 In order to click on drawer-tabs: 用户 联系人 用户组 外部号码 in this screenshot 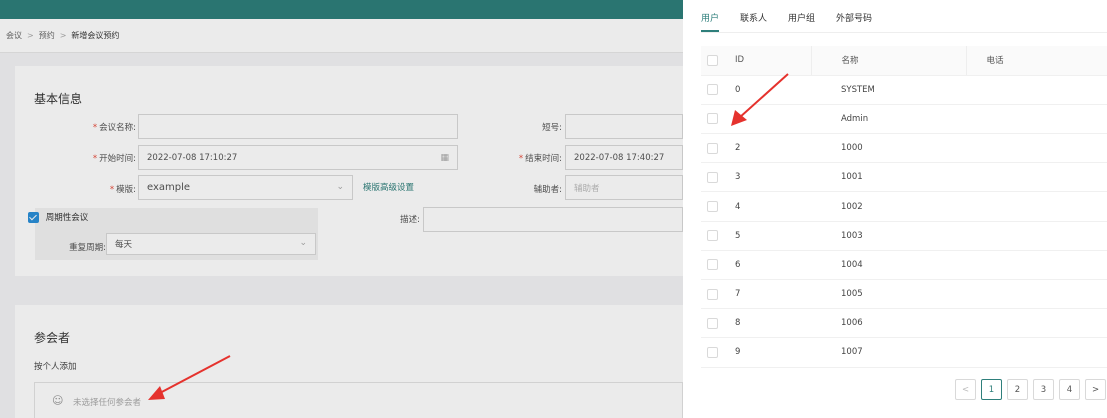, I will do `click(797, 21)`.